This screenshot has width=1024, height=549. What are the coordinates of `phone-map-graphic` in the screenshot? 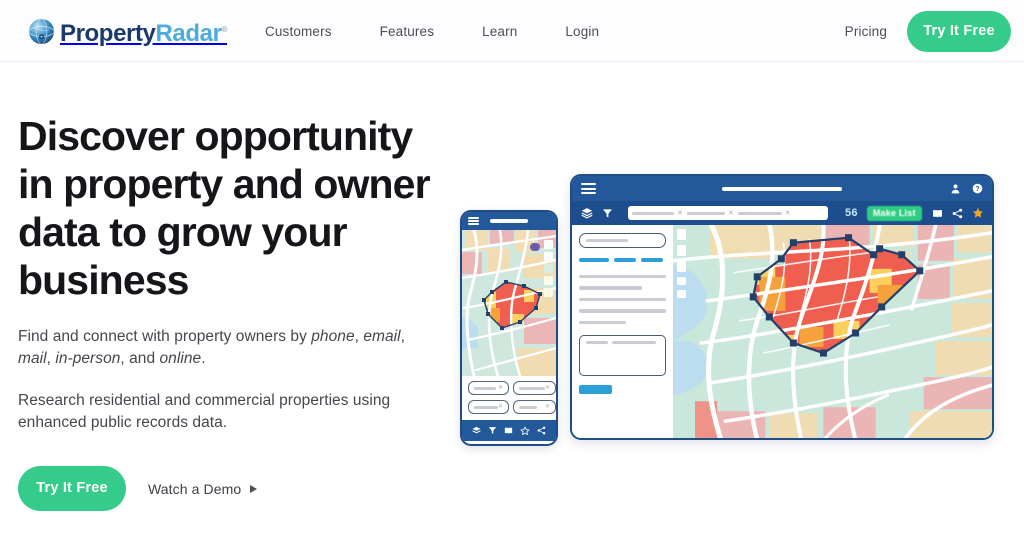 It's located at (509, 303).